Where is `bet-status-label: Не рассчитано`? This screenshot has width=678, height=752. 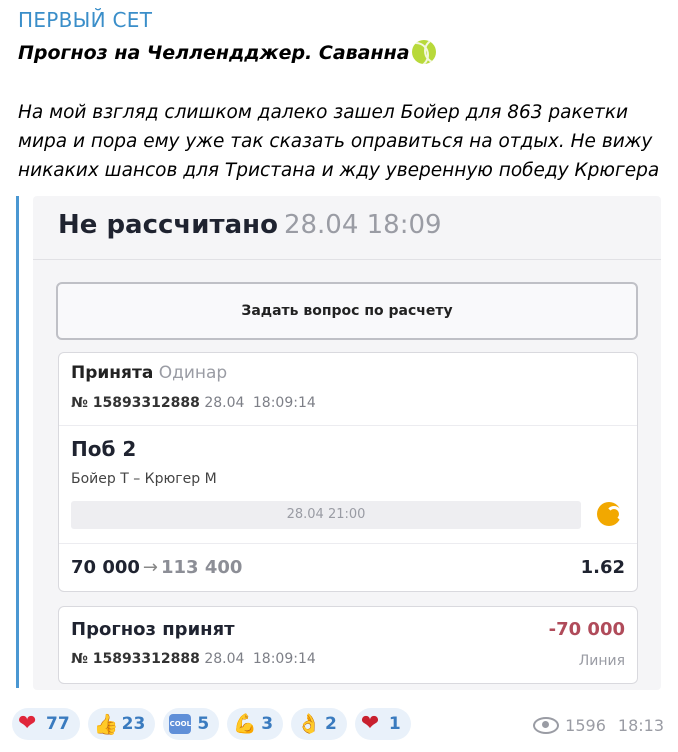
bet-status-label: Не рассчитано is located at coordinates (168, 225).